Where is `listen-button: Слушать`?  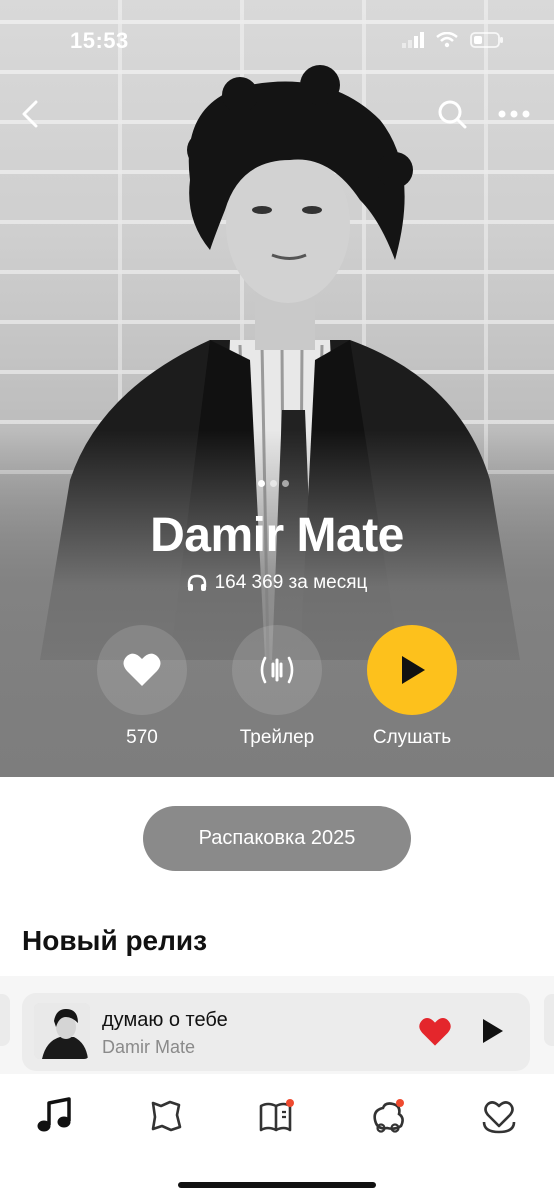 listen-button: Слушать is located at coordinates (412, 687).